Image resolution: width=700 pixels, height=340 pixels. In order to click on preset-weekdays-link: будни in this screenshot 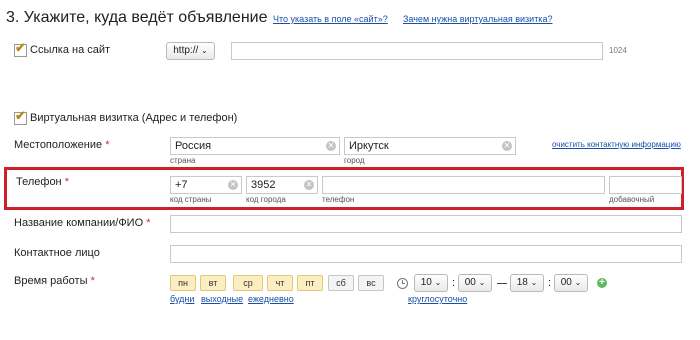, I will do `click(182, 299)`.